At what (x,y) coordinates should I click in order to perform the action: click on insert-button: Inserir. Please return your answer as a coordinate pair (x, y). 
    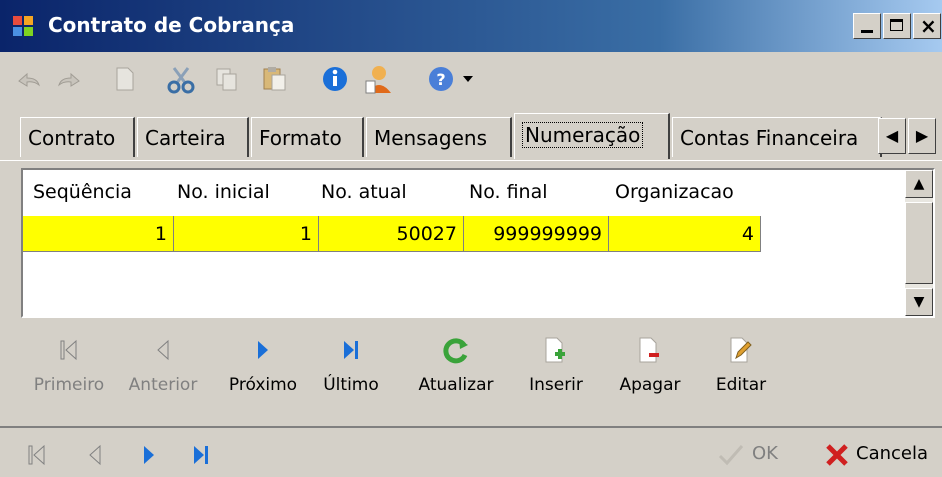
    Looking at the image, I should click on (556, 364).